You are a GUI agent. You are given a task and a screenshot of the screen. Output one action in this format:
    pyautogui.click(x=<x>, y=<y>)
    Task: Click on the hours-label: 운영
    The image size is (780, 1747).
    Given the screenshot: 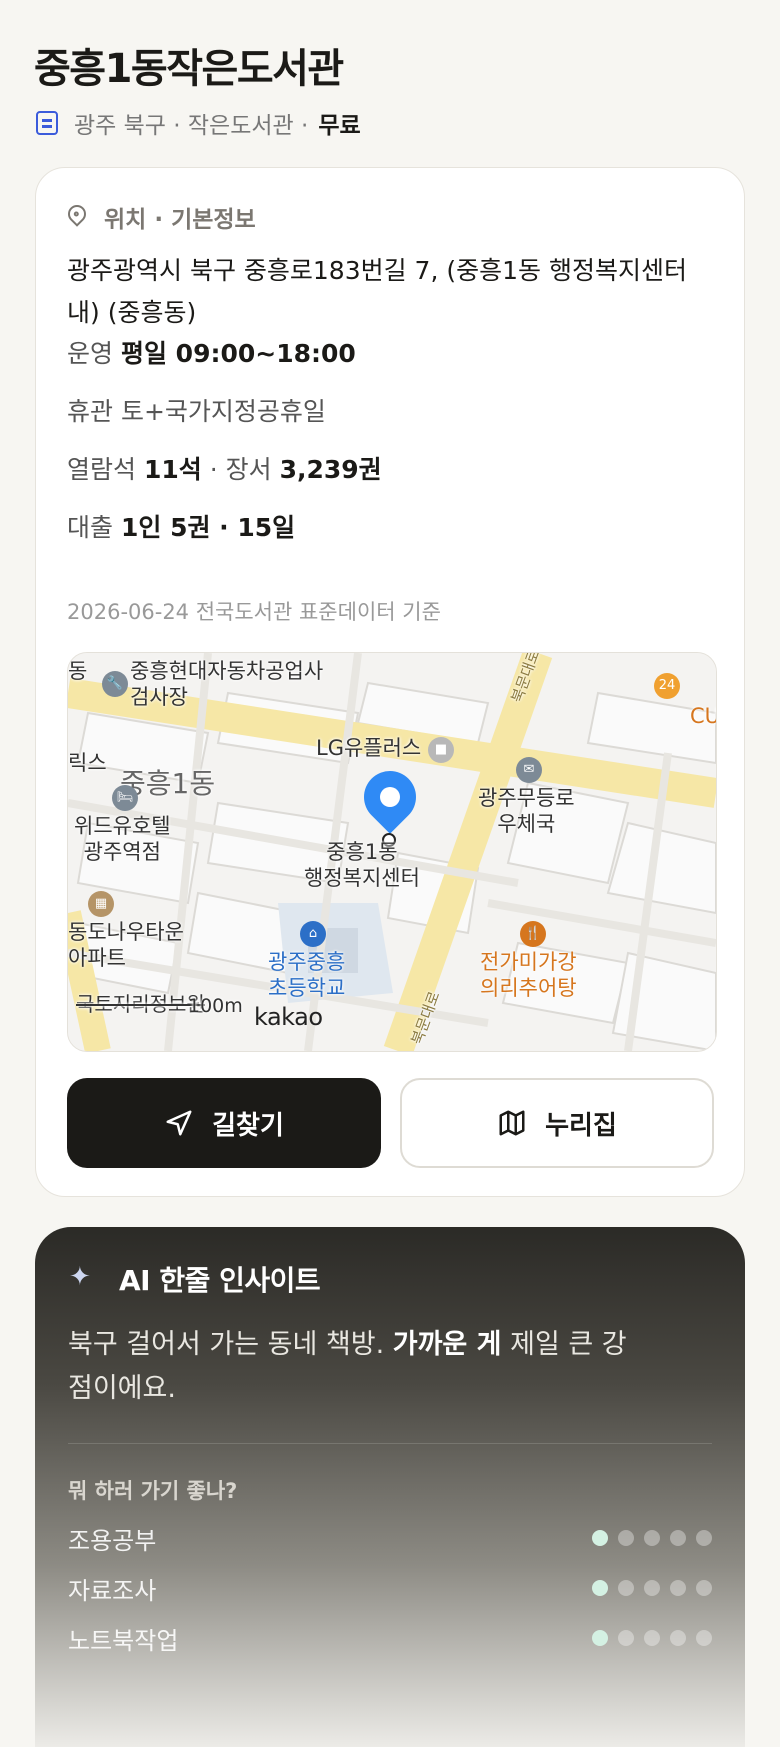 What is the action you would take?
    pyautogui.click(x=90, y=353)
    